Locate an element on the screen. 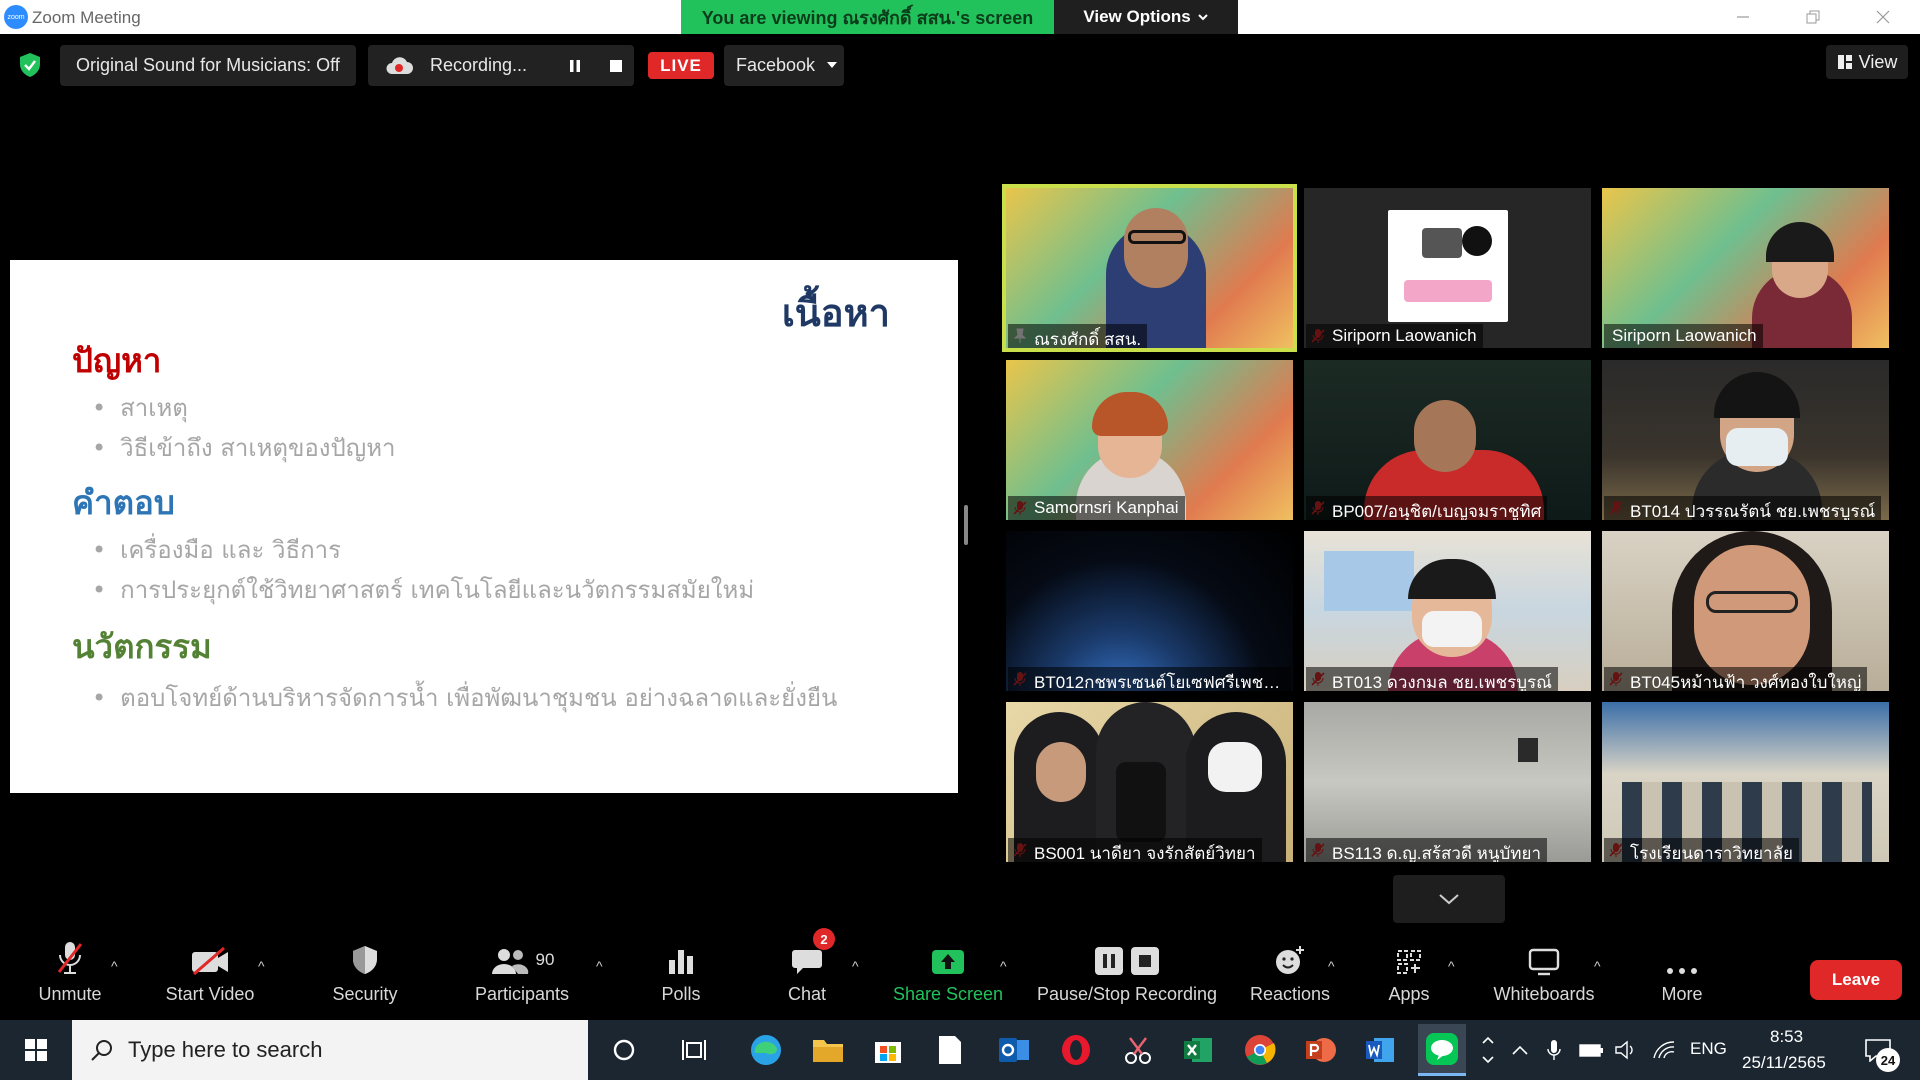 The image size is (1920, 1080). view-layout-button: View is located at coordinates (1867, 62).